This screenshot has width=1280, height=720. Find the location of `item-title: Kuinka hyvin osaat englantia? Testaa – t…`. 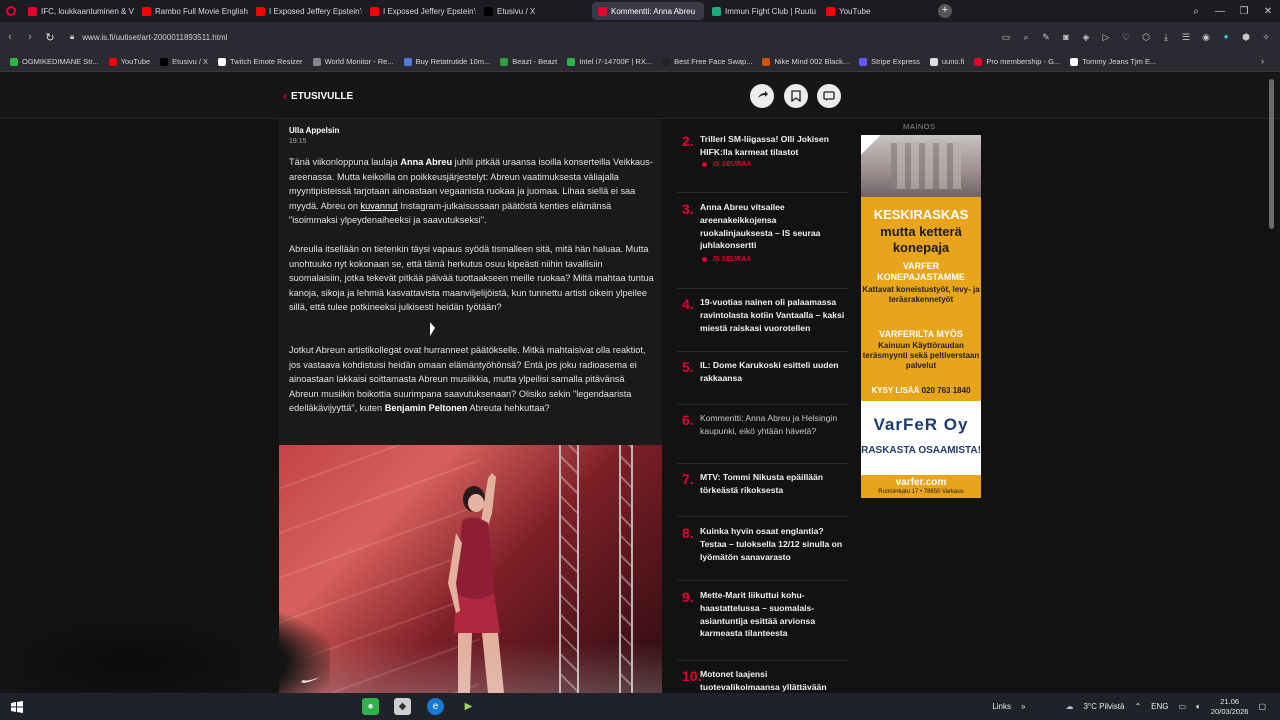

item-title: Kuinka hyvin osaat englantia? Testaa – t… is located at coordinates (773, 544).